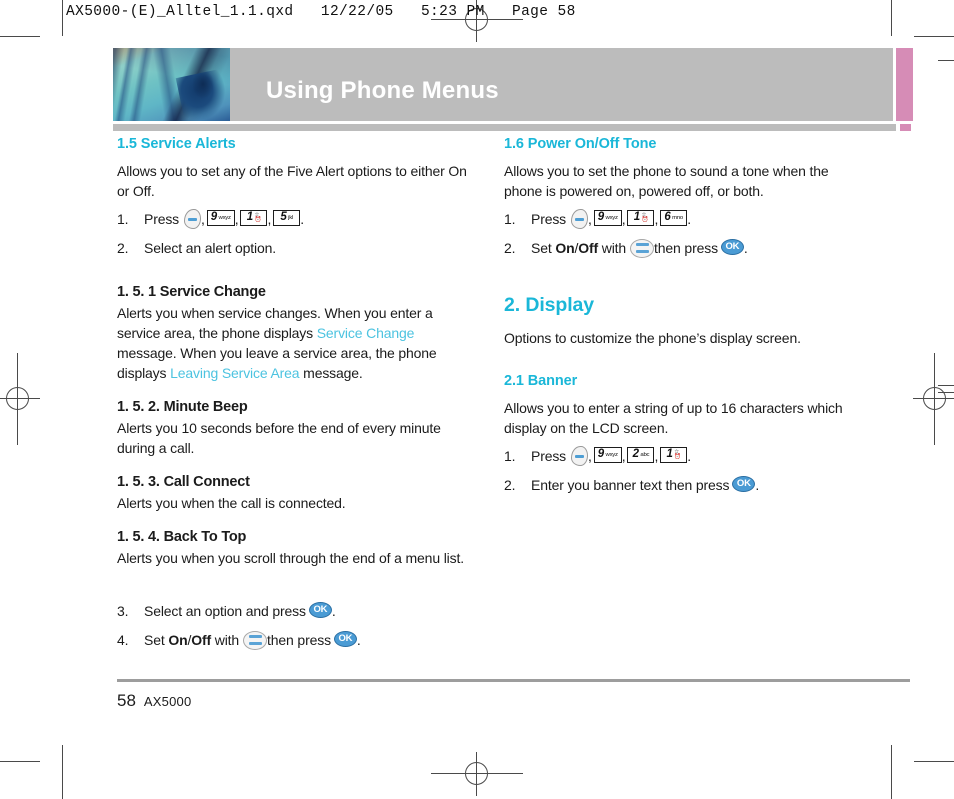  Describe the element at coordinates (513, 680) in the screenshot. I see `footer-rule` at that location.